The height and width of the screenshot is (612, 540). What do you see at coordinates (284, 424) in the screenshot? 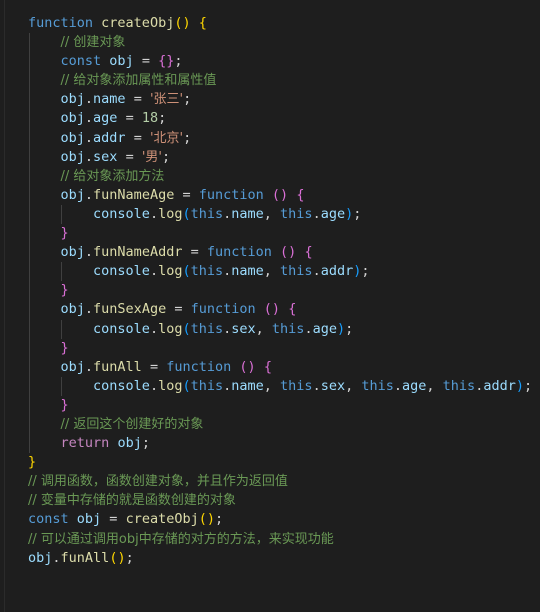
I see `code-line: // 返回这个创建好的对象` at bounding box center [284, 424].